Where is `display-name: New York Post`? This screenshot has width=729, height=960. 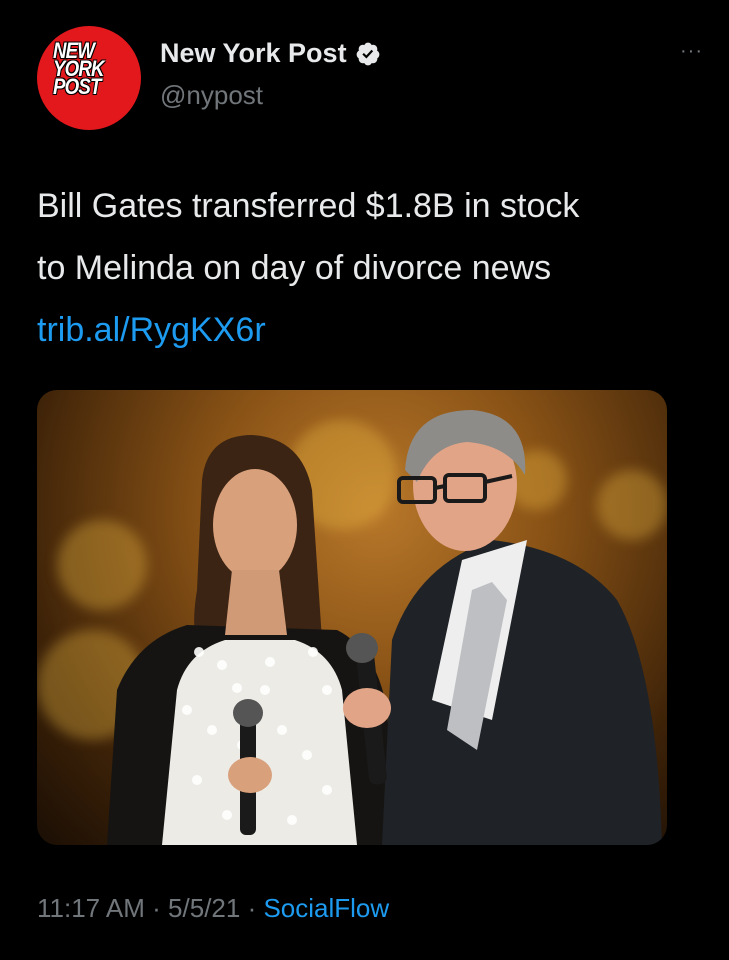 display-name: New York Post is located at coordinates (253, 53).